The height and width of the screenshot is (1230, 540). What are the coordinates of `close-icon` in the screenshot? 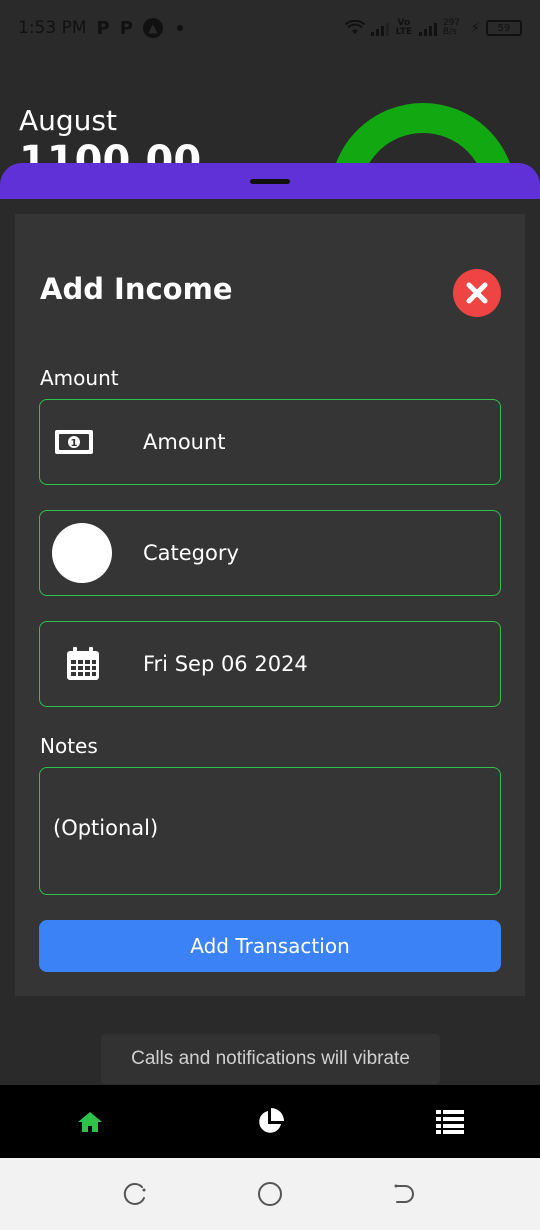 It's located at (477, 293).